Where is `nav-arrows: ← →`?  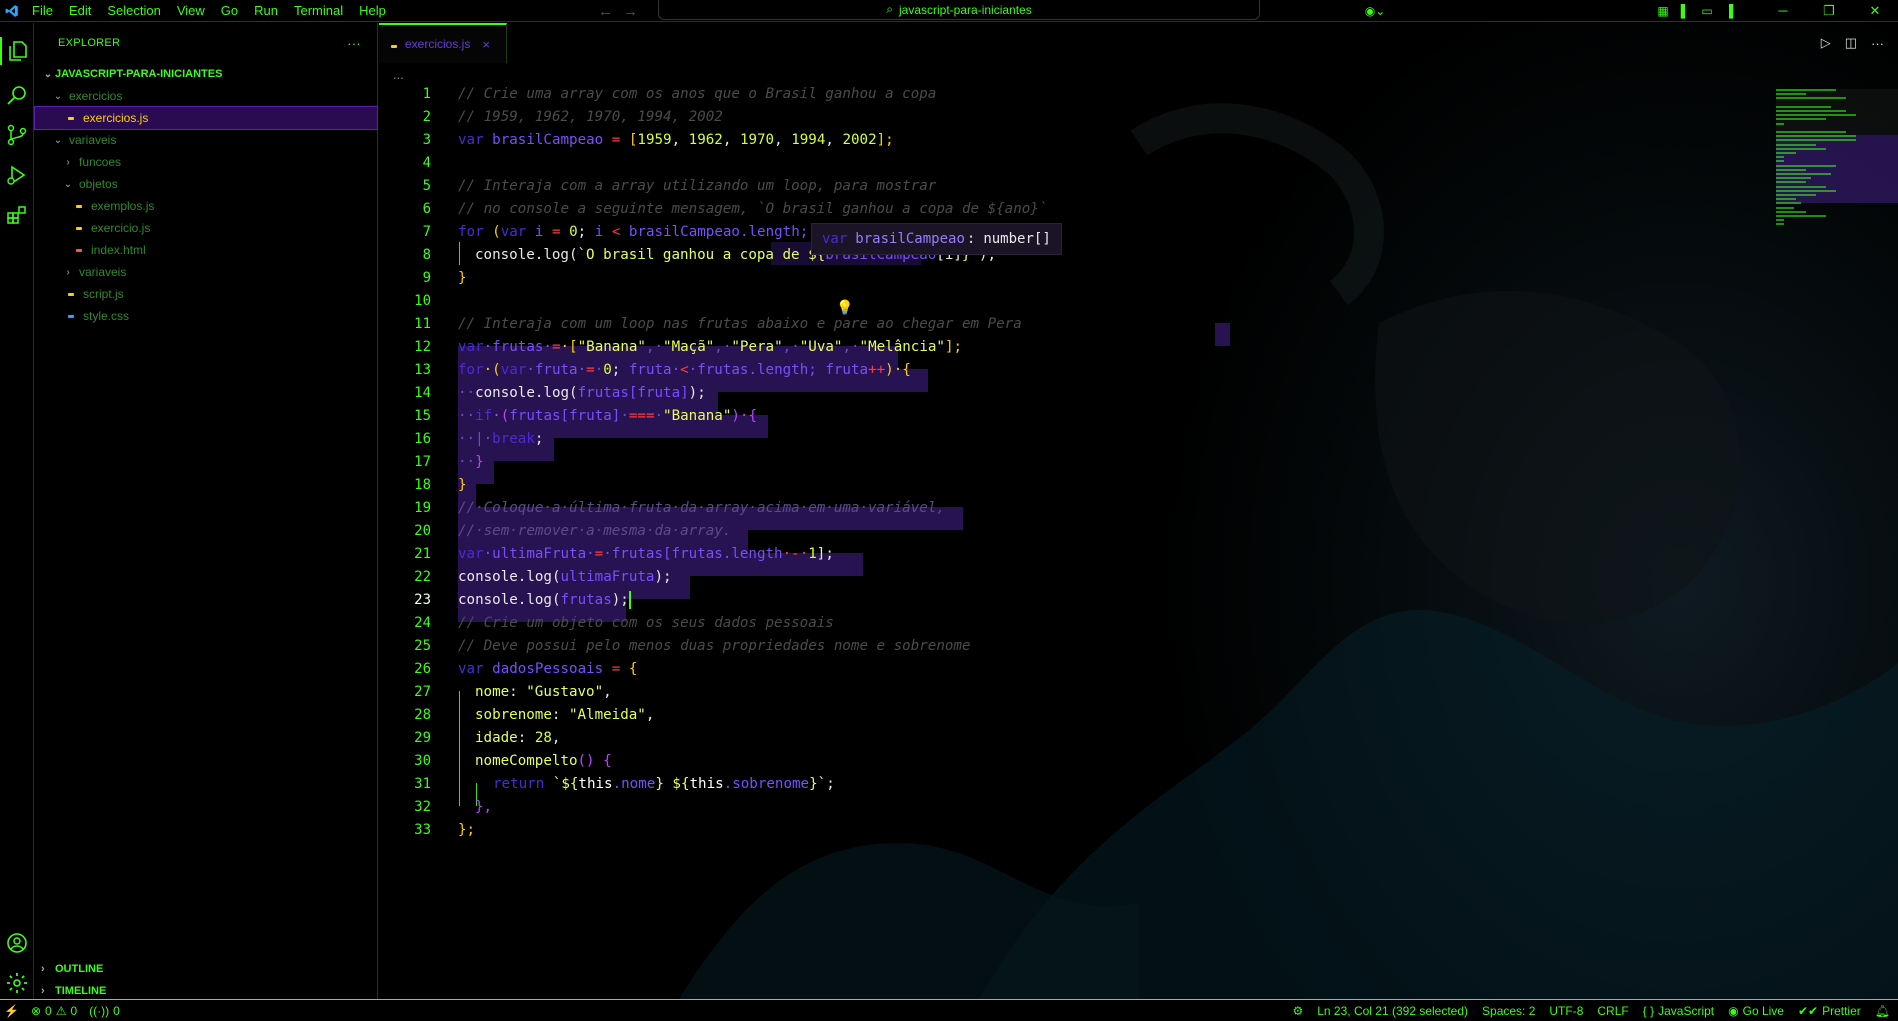 nav-arrows: ← → is located at coordinates (618, 11).